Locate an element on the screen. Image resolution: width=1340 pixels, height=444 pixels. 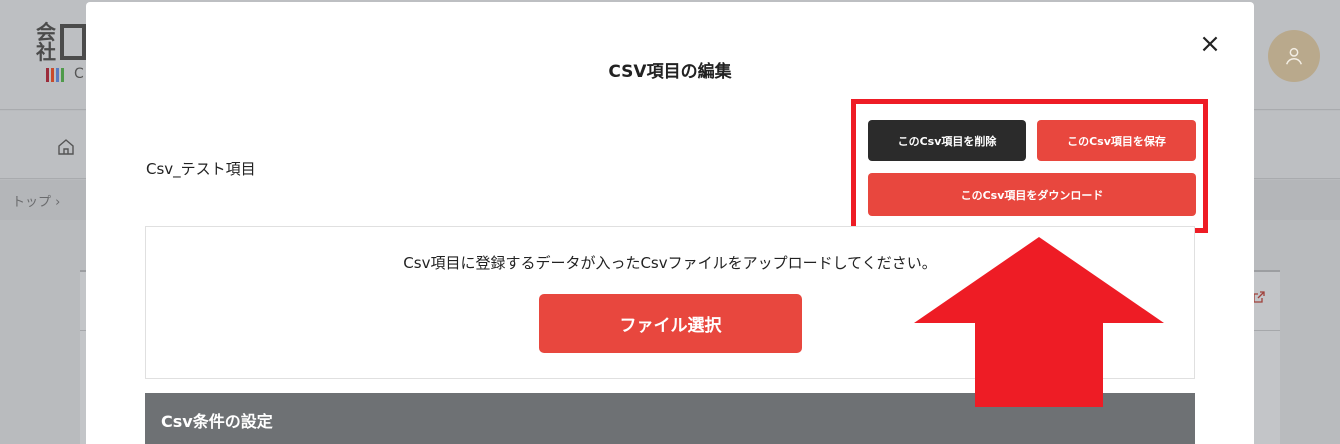
annotation-arrow-icon is located at coordinates (1039, 322).